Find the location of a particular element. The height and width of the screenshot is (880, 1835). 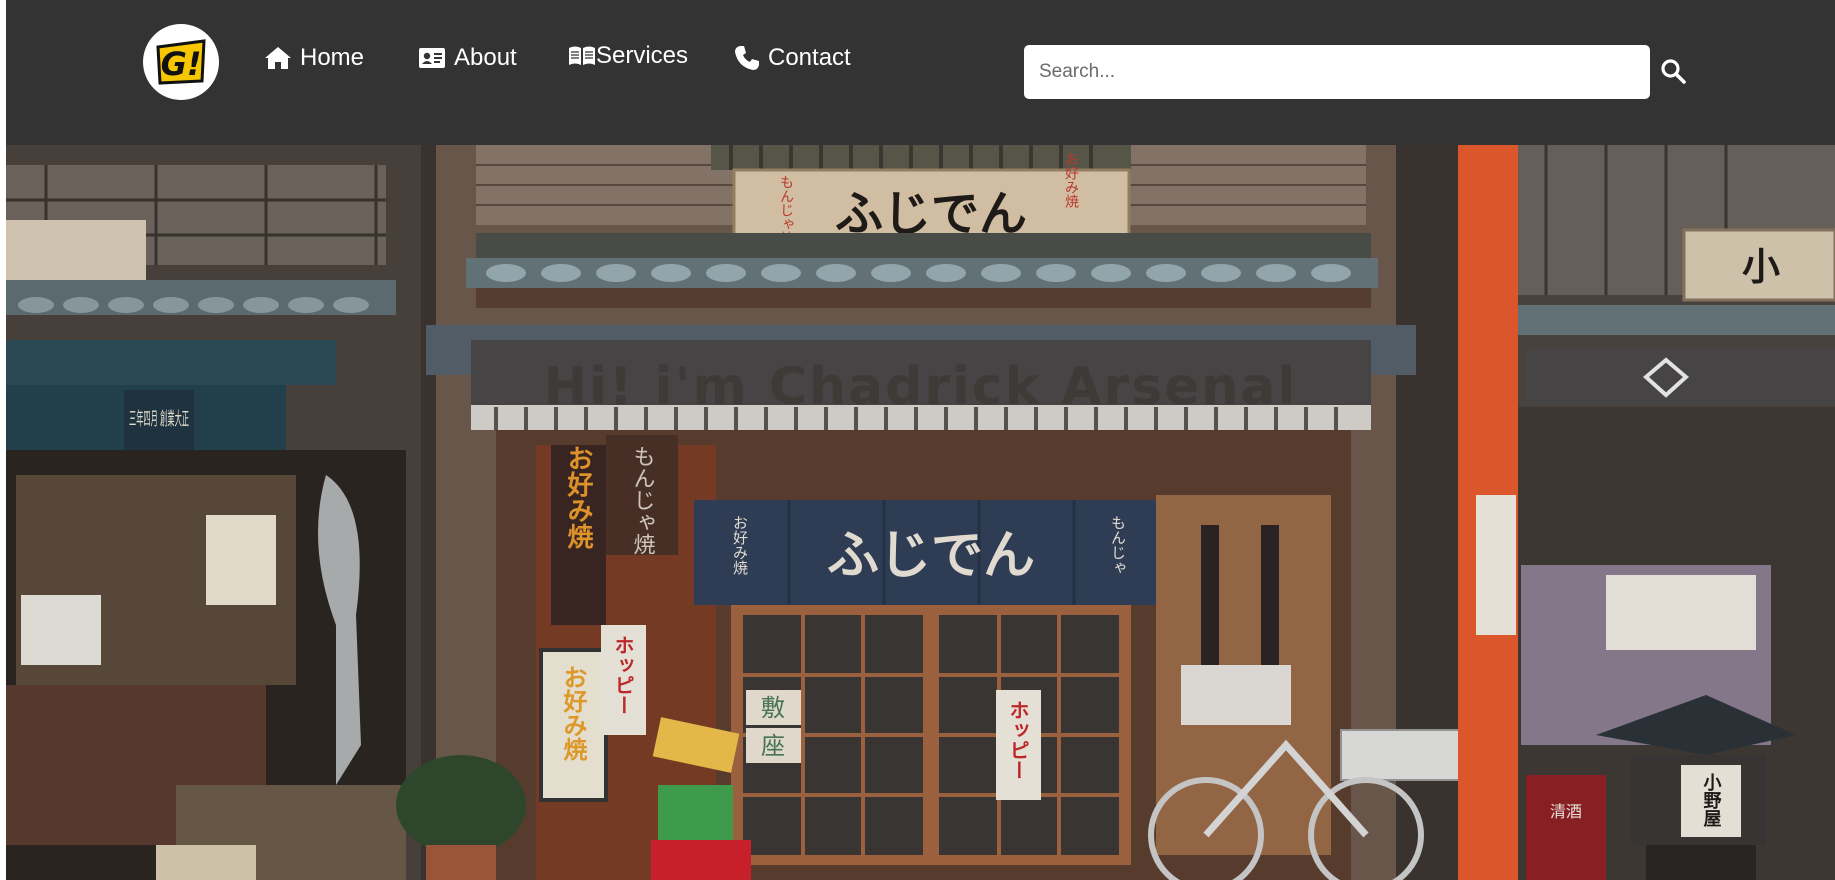

hero-title: Hi! i'm Chadrick Arsenal is located at coordinates (920, 387).